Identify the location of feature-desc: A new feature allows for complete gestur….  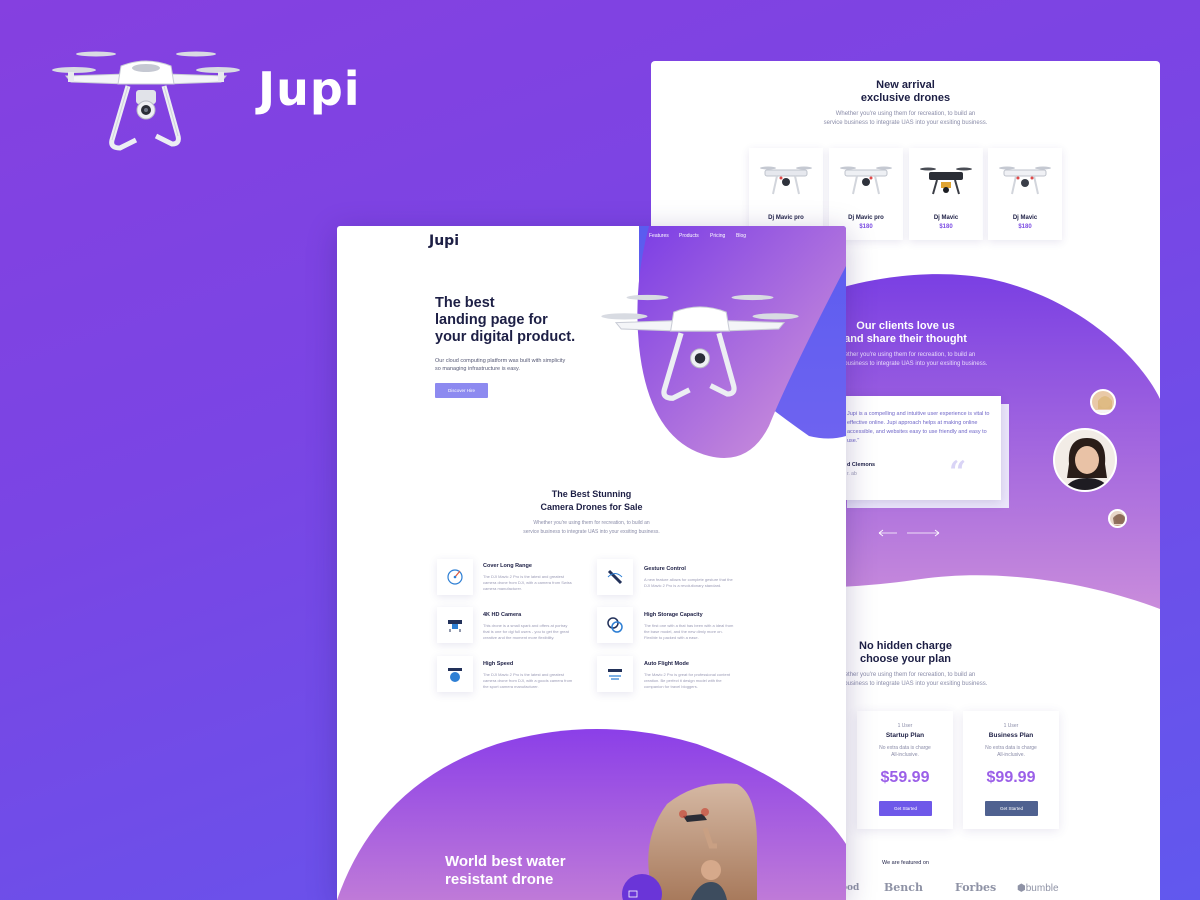
(688, 582).